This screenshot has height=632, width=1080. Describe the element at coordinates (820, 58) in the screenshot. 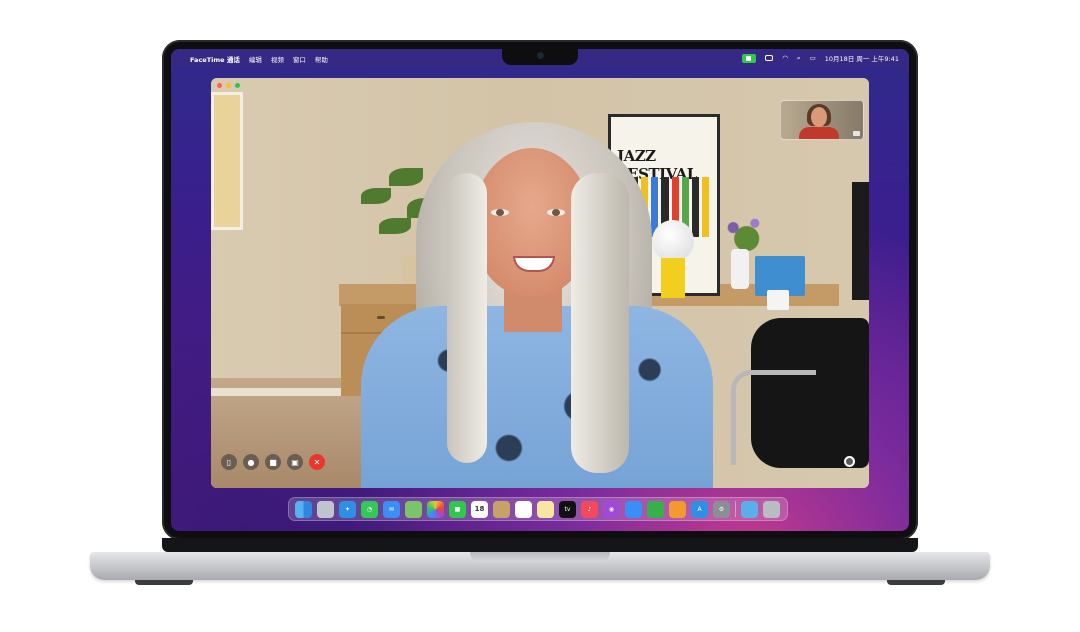

I see `menu-bar-right: ◠ ⌕ ▭ 10月18日 周一 上午9:41` at that location.